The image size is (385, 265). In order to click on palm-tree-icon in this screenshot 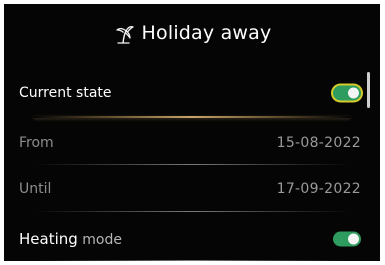, I will do `click(124, 34)`.